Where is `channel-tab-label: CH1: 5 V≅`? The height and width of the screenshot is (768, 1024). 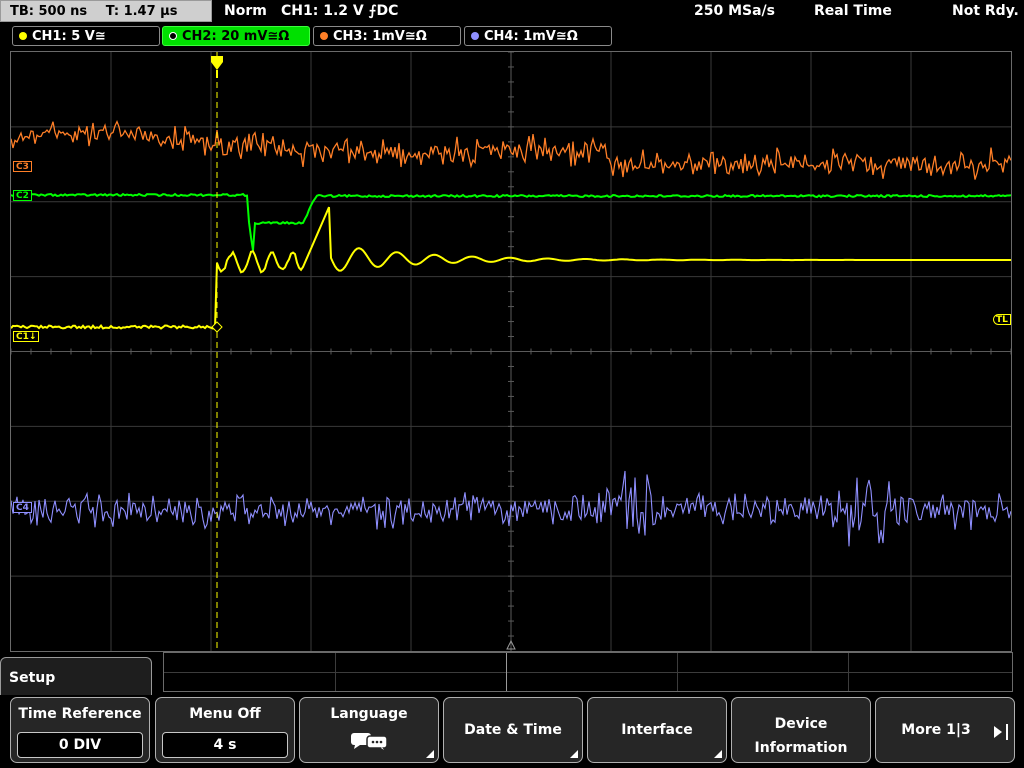
channel-tab-label: CH1: 5 V≅ is located at coordinates (69, 36).